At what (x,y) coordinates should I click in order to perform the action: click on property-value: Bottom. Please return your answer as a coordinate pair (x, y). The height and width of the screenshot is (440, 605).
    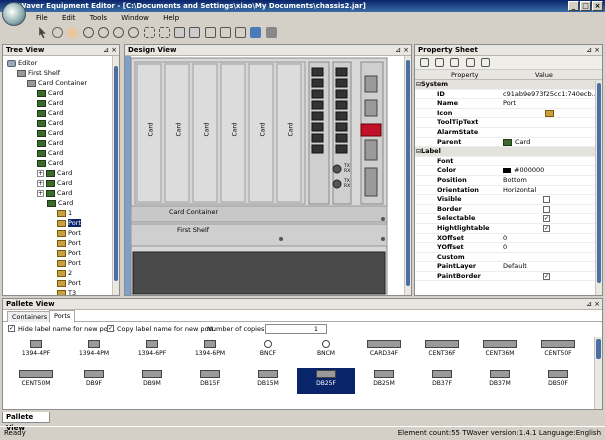
    Looking at the image, I should click on (552, 181).